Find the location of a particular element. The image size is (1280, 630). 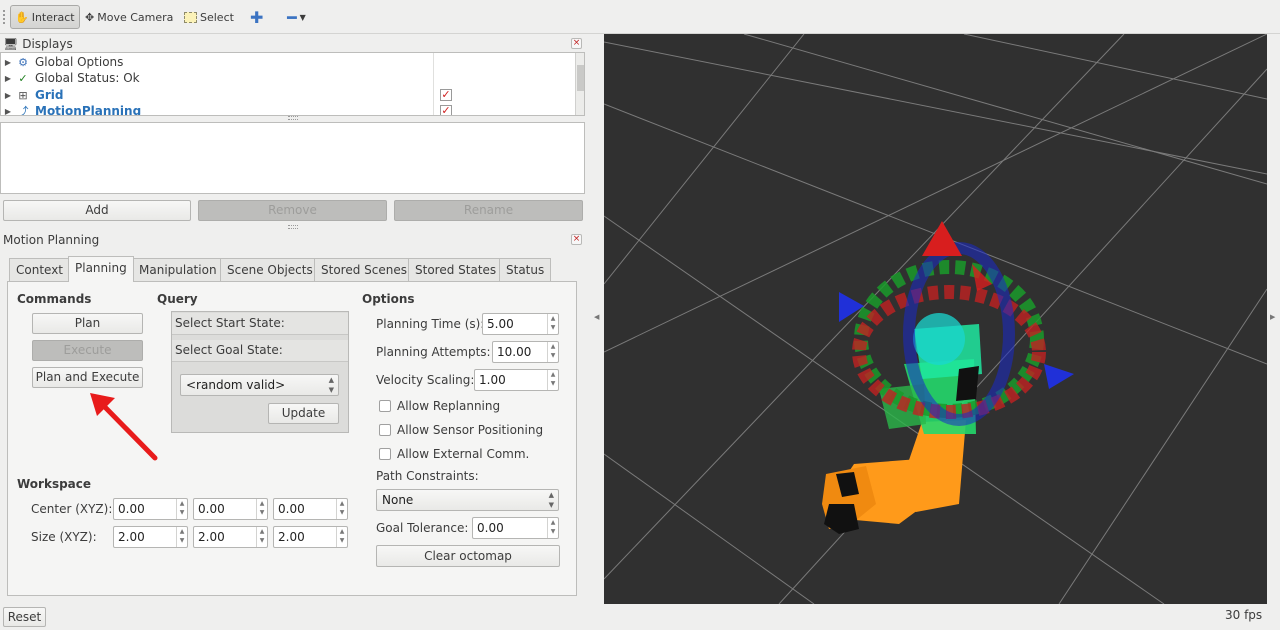

size-z-value: 2.00 is located at coordinates (291, 537).